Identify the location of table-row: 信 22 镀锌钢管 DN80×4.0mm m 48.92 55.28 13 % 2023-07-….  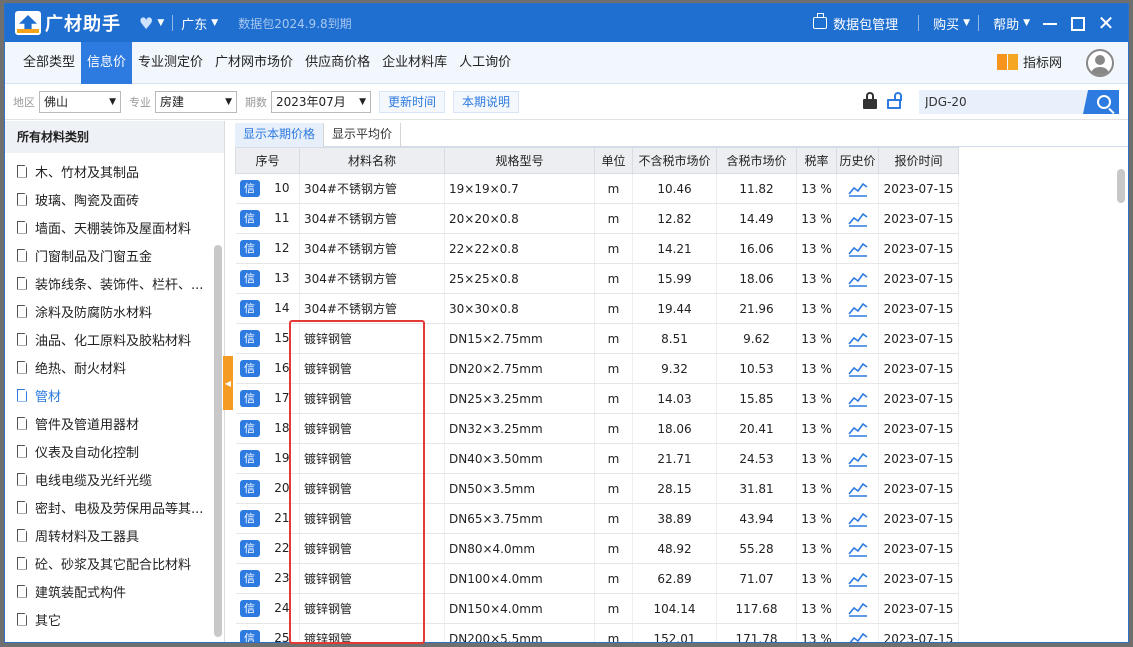
(597, 548).